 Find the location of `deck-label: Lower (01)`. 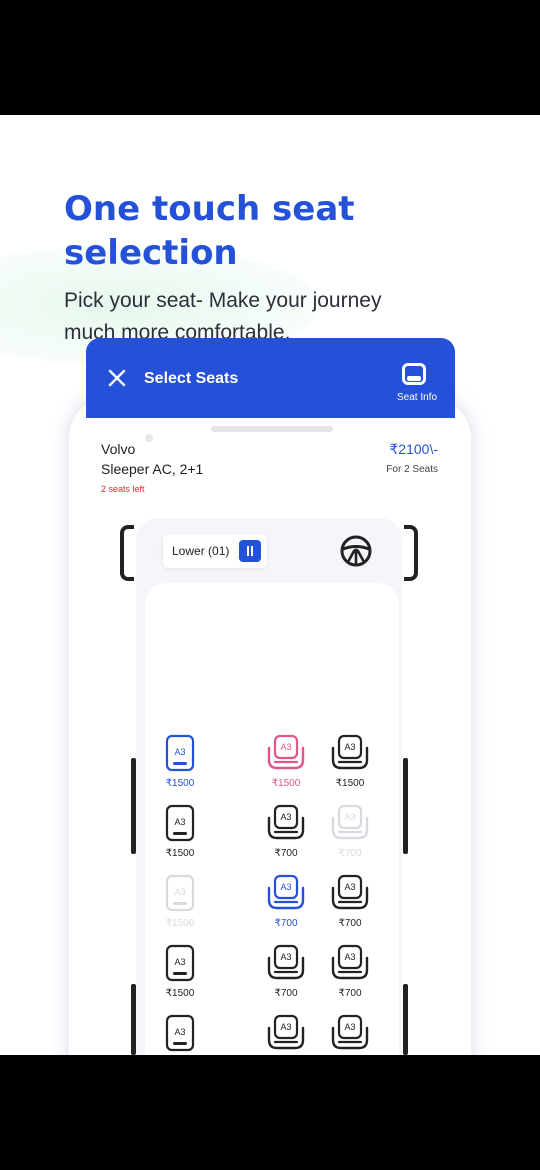

deck-label: Lower (01) is located at coordinates (201, 551).